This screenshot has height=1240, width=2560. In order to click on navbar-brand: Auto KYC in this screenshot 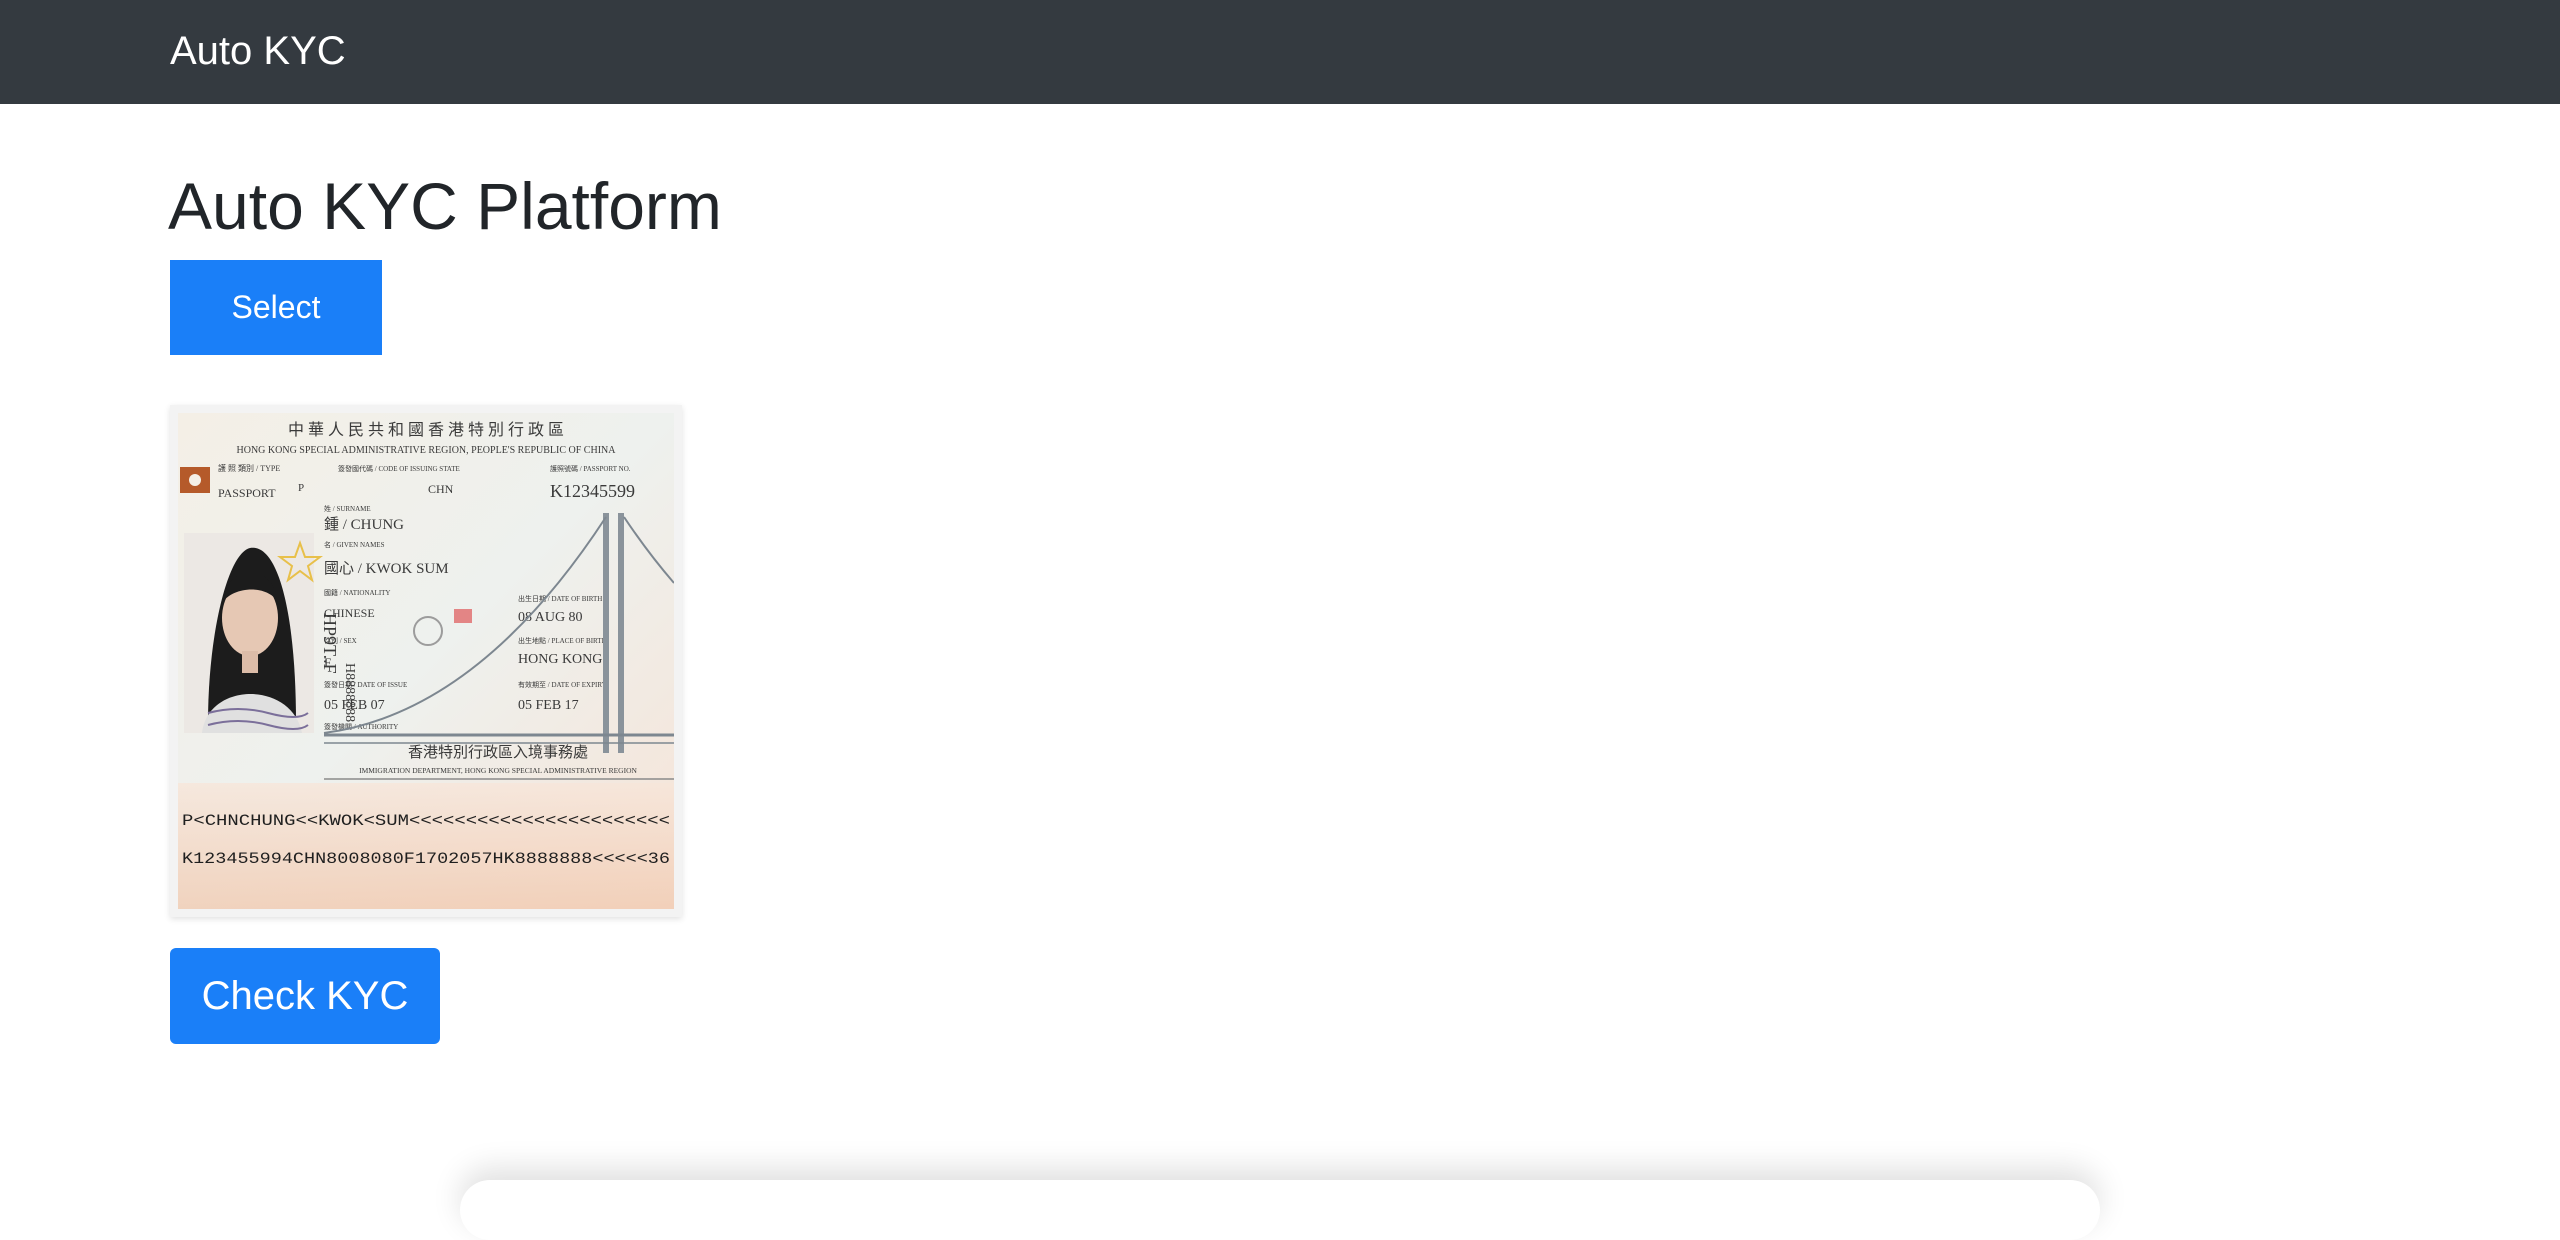, I will do `click(258, 51)`.